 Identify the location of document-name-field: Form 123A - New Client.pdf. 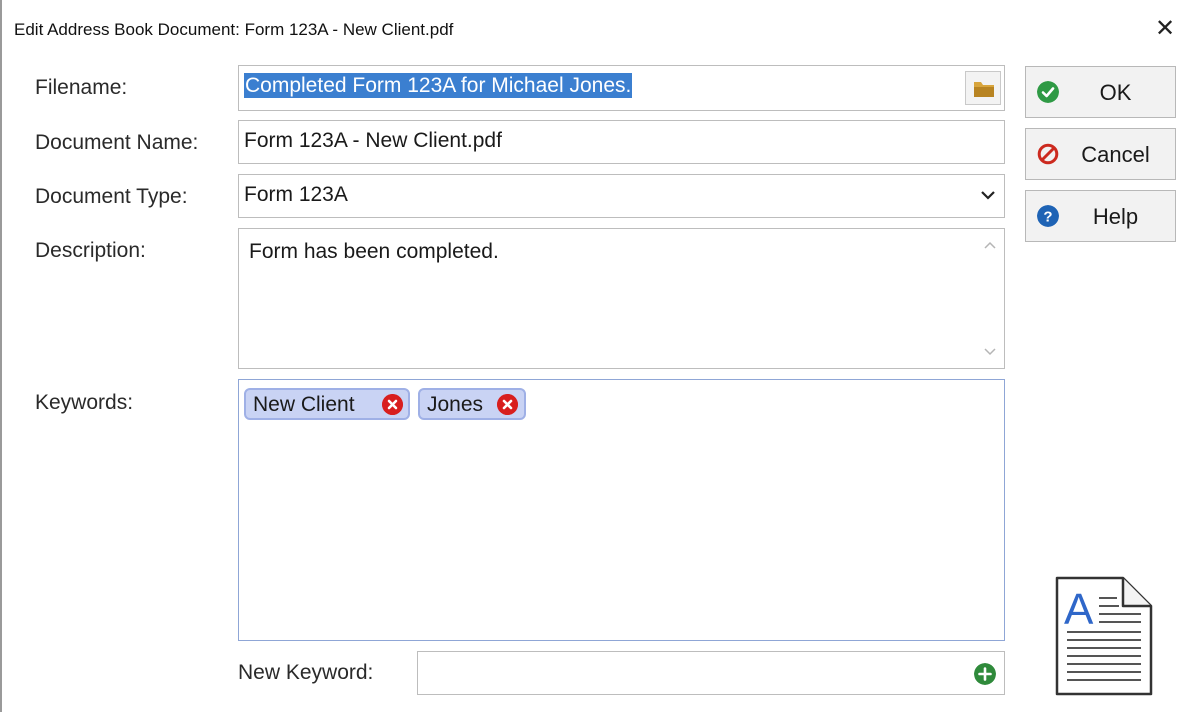
(621, 142).